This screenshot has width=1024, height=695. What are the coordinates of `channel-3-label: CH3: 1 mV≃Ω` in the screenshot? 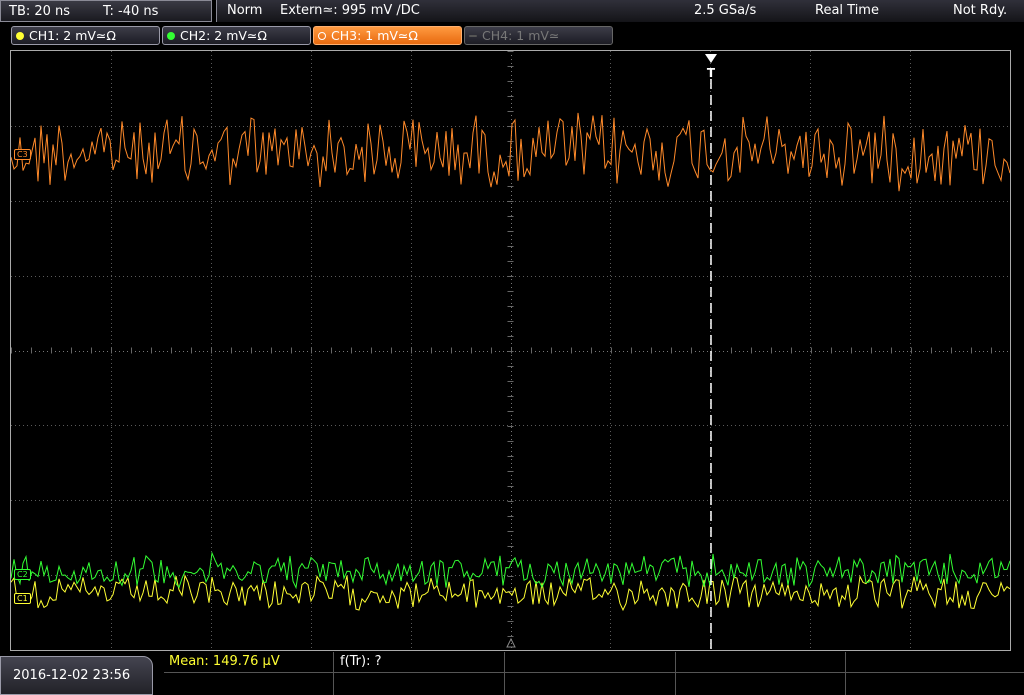 It's located at (374, 35).